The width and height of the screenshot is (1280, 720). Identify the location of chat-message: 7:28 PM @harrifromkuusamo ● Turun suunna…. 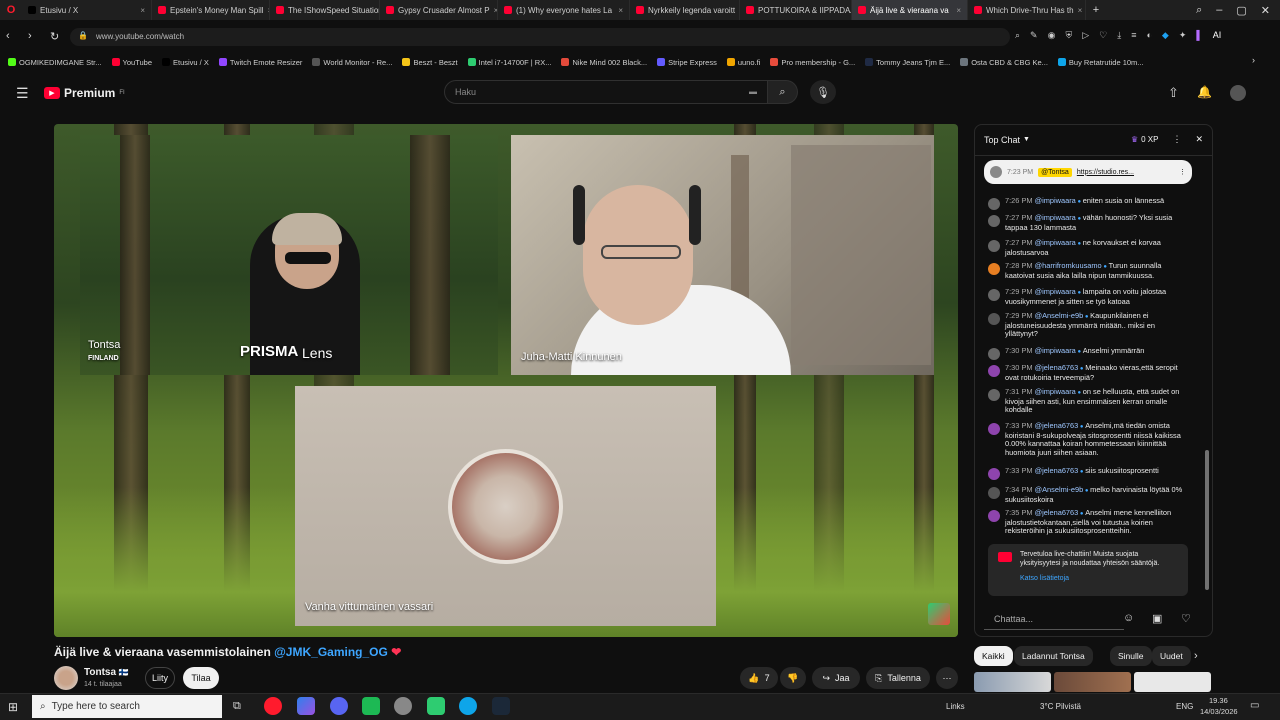
(1088, 270).